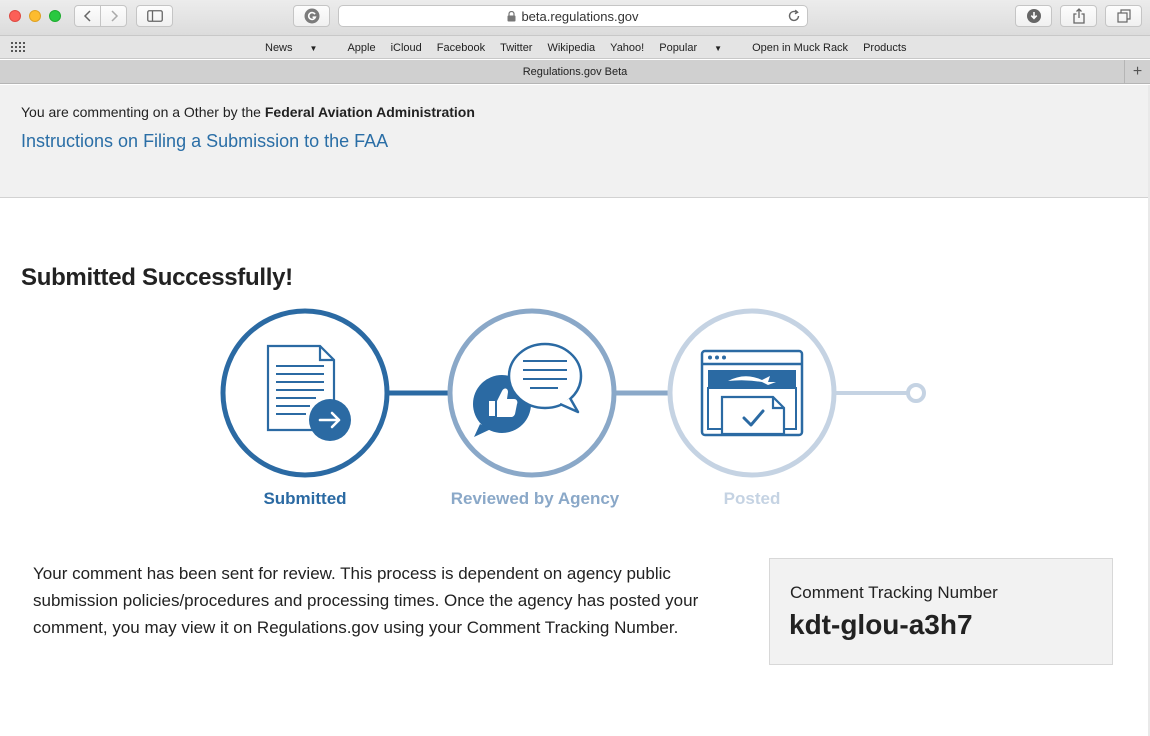  I want to click on show-tabs-button, so click(1123, 16).